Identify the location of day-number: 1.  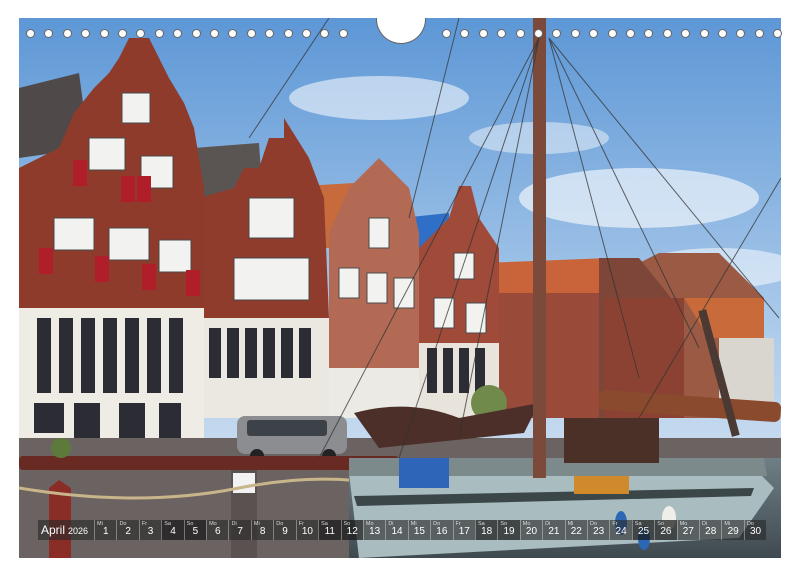
(105, 531).